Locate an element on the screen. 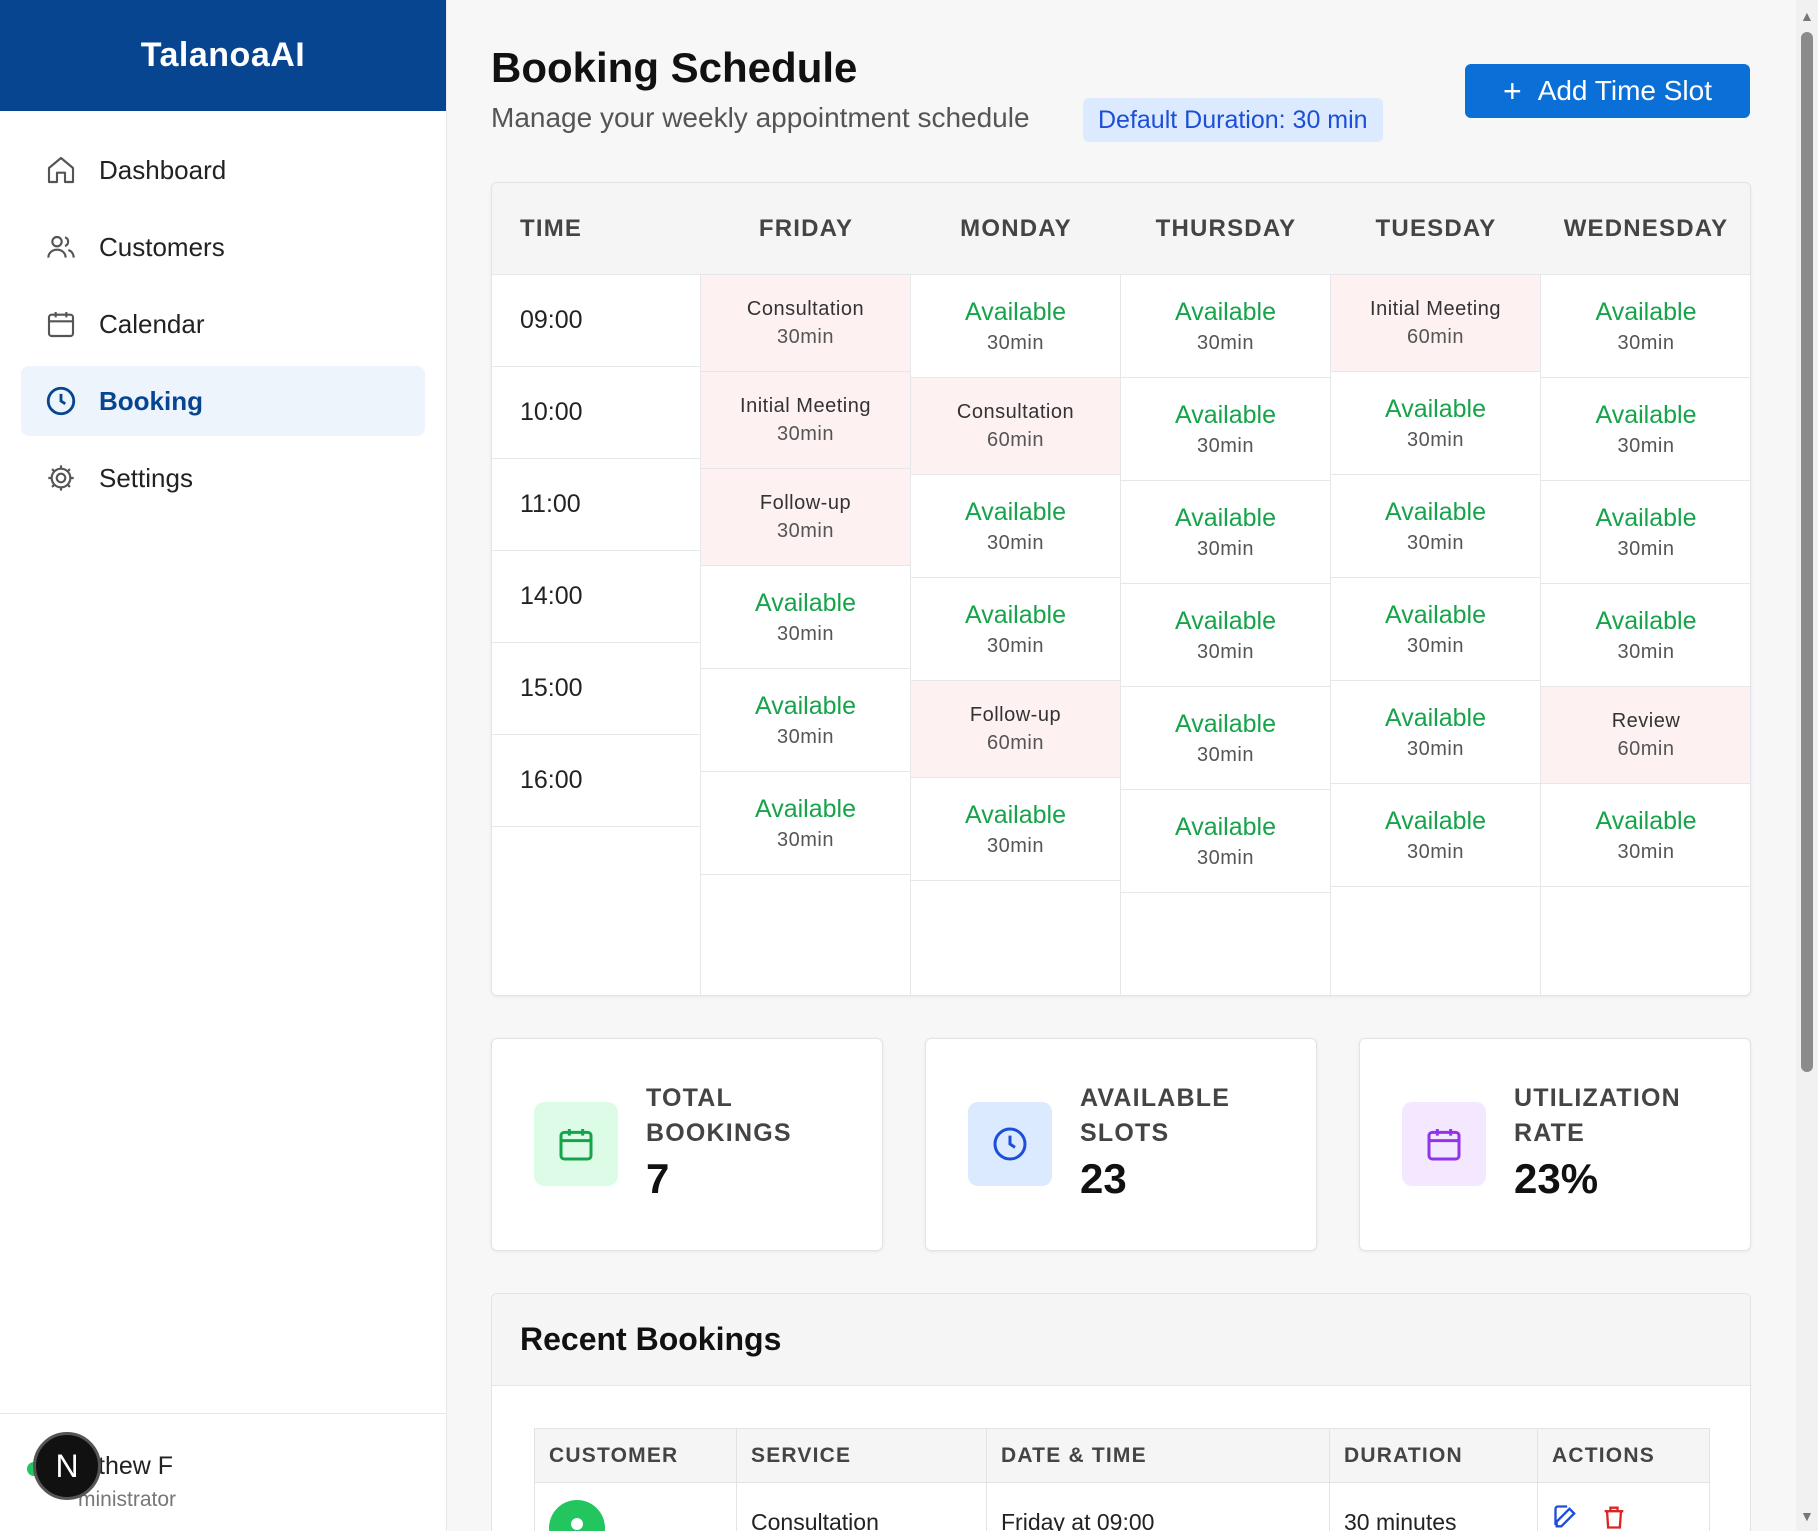 The width and height of the screenshot is (1818, 1531). service-cell: Consultation is located at coordinates (862, 1507).